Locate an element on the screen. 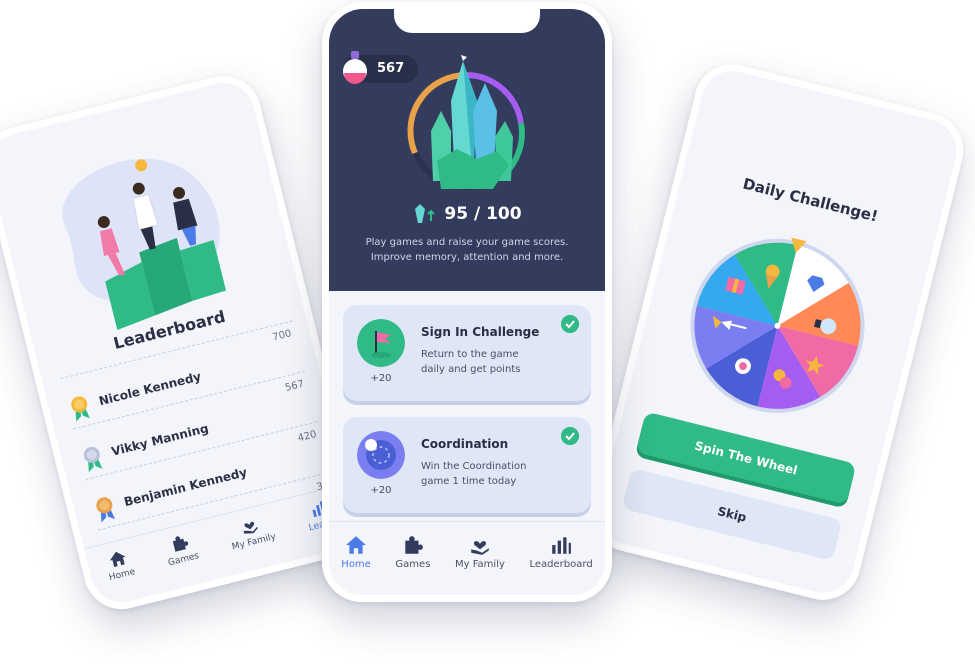 The image size is (975, 669). potion-icon is located at coordinates (355, 67).